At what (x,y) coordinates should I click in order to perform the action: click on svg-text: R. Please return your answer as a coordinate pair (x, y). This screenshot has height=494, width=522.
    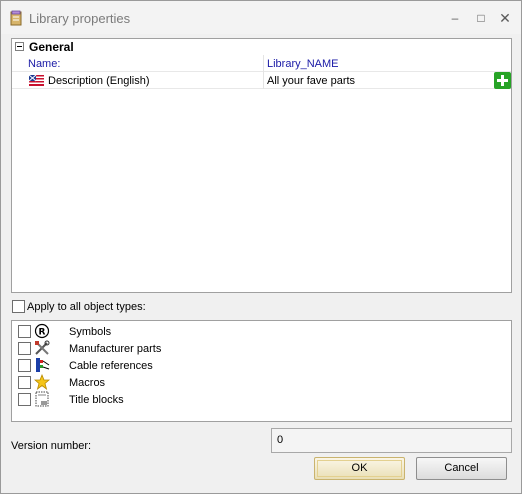
    Looking at the image, I should click on (42, 333).